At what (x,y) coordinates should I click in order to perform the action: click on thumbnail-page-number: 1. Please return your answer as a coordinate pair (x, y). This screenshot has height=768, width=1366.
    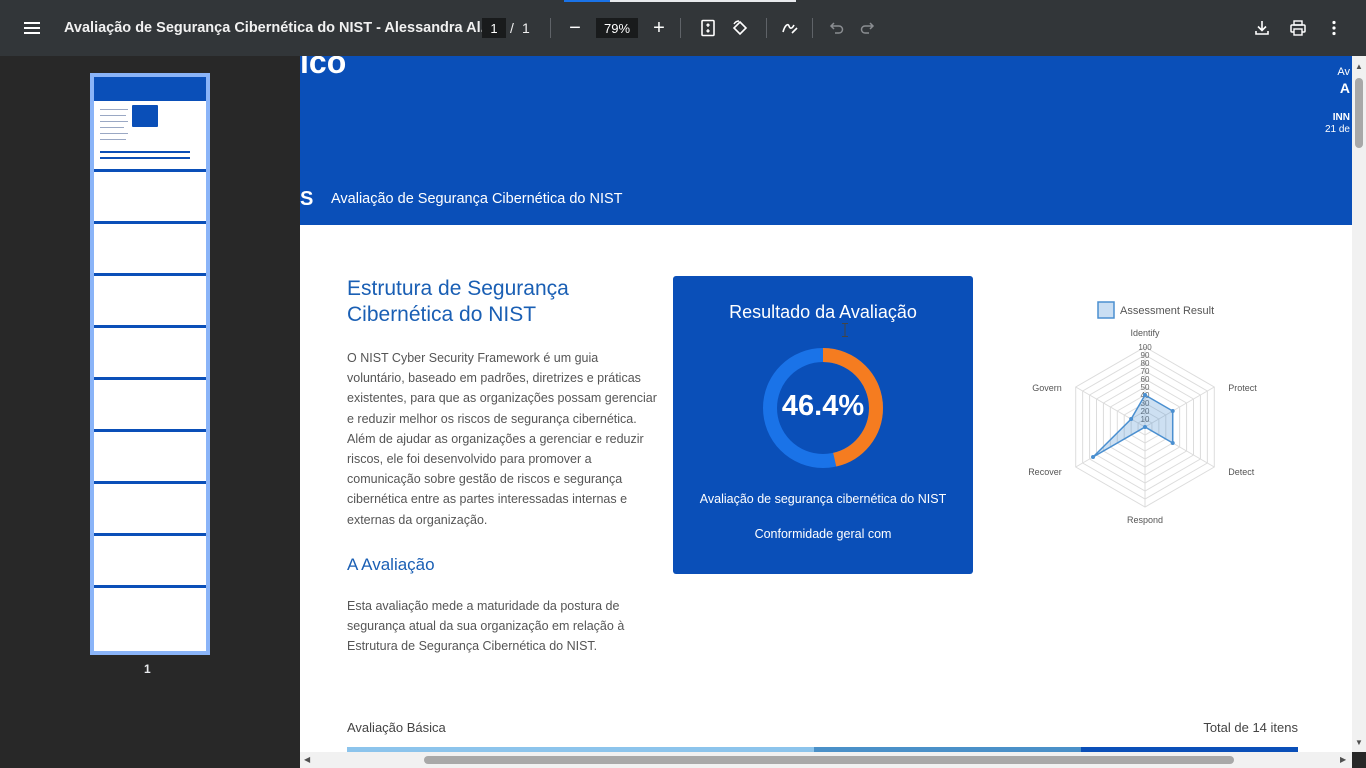
    Looking at the image, I should click on (147, 669).